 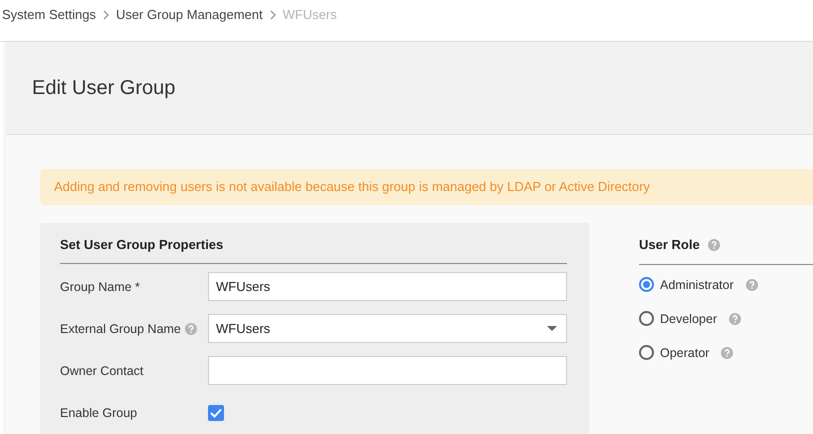 I want to click on radio-label: Administrator, so click(x=697, y=285).